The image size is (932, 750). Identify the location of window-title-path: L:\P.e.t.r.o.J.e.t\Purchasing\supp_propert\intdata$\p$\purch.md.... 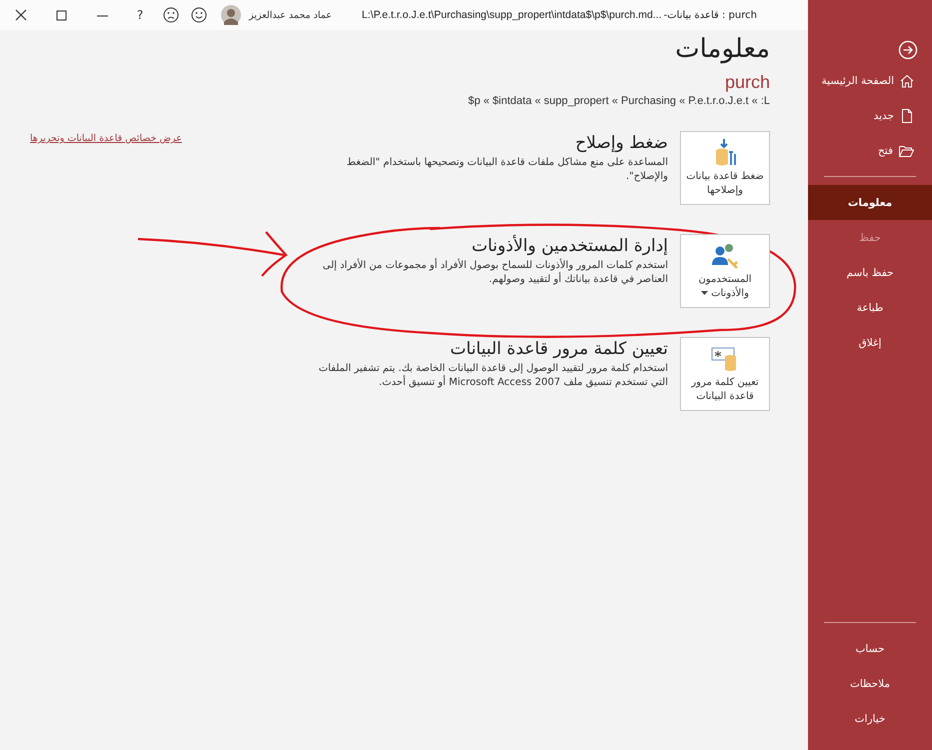
(512, 15).